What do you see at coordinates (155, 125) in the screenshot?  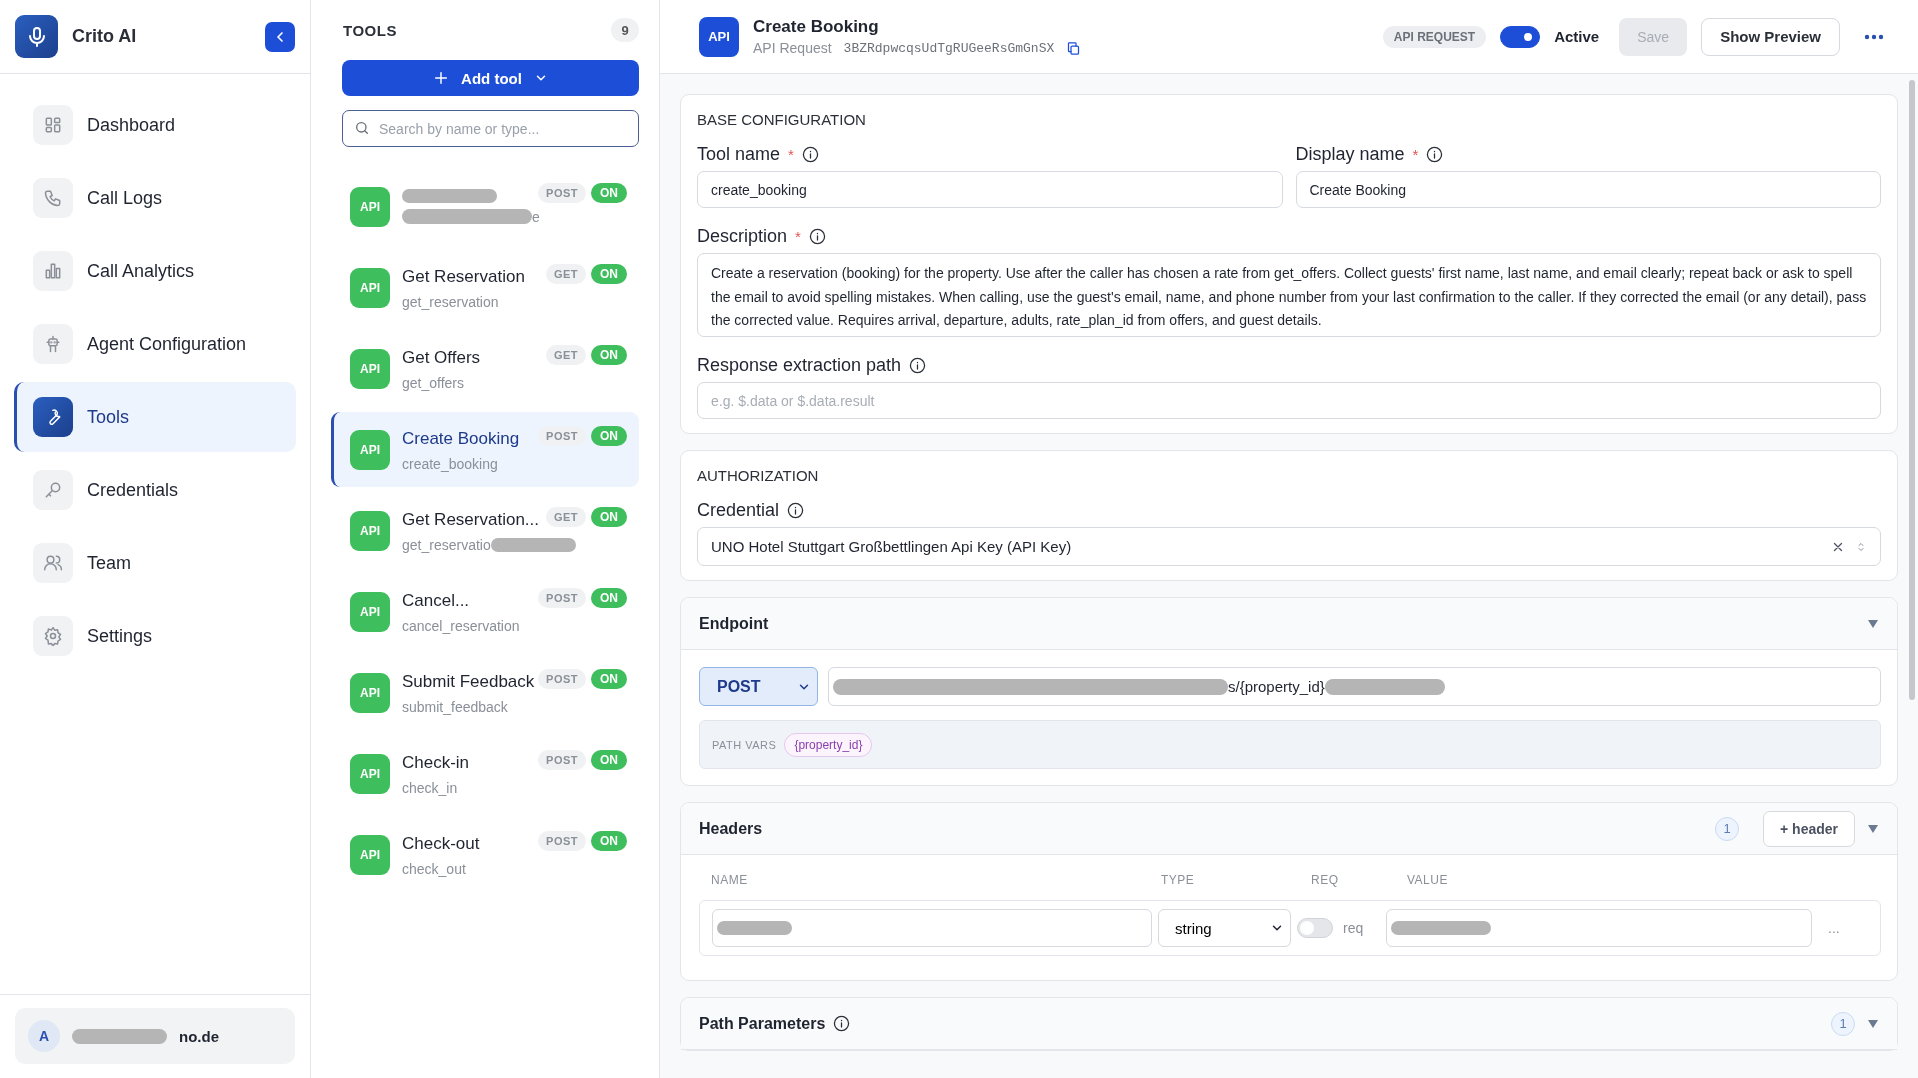 I see `nav-item: Dashboard` at bounding box center [155, 125].